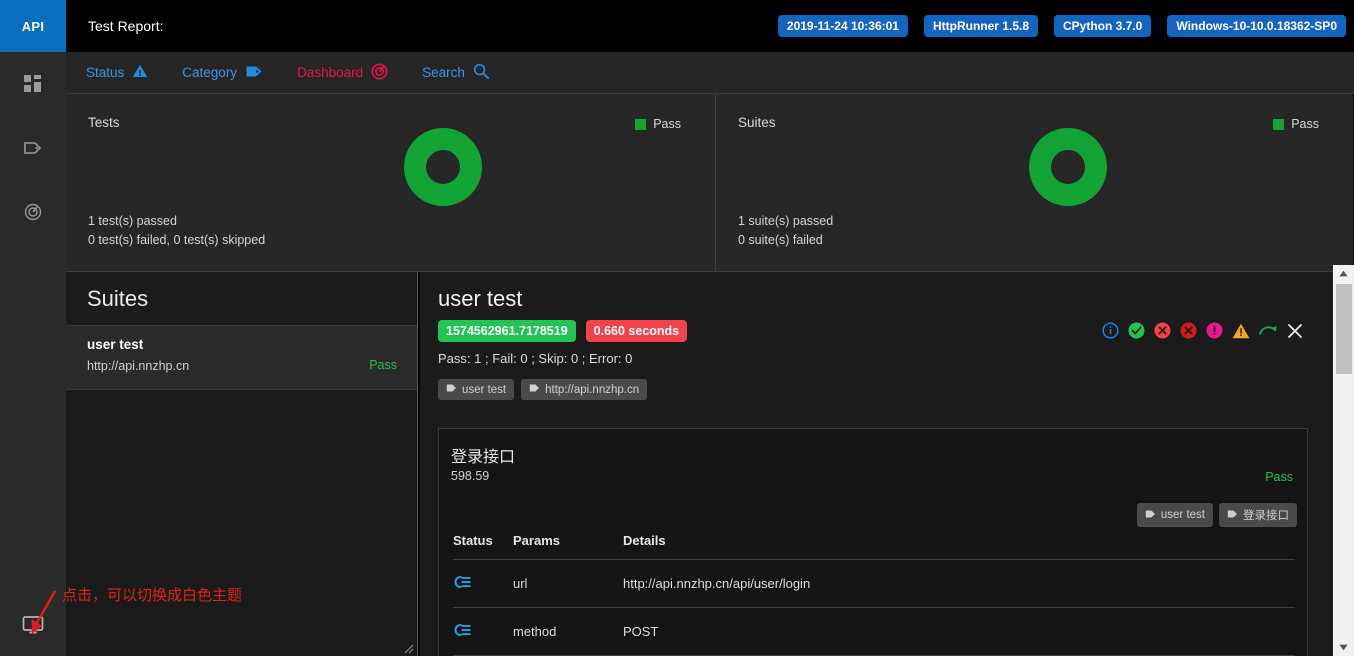  Describe the element at coordinates (33, 26) in the screenshot. I see `brand-logo: API` at that location.